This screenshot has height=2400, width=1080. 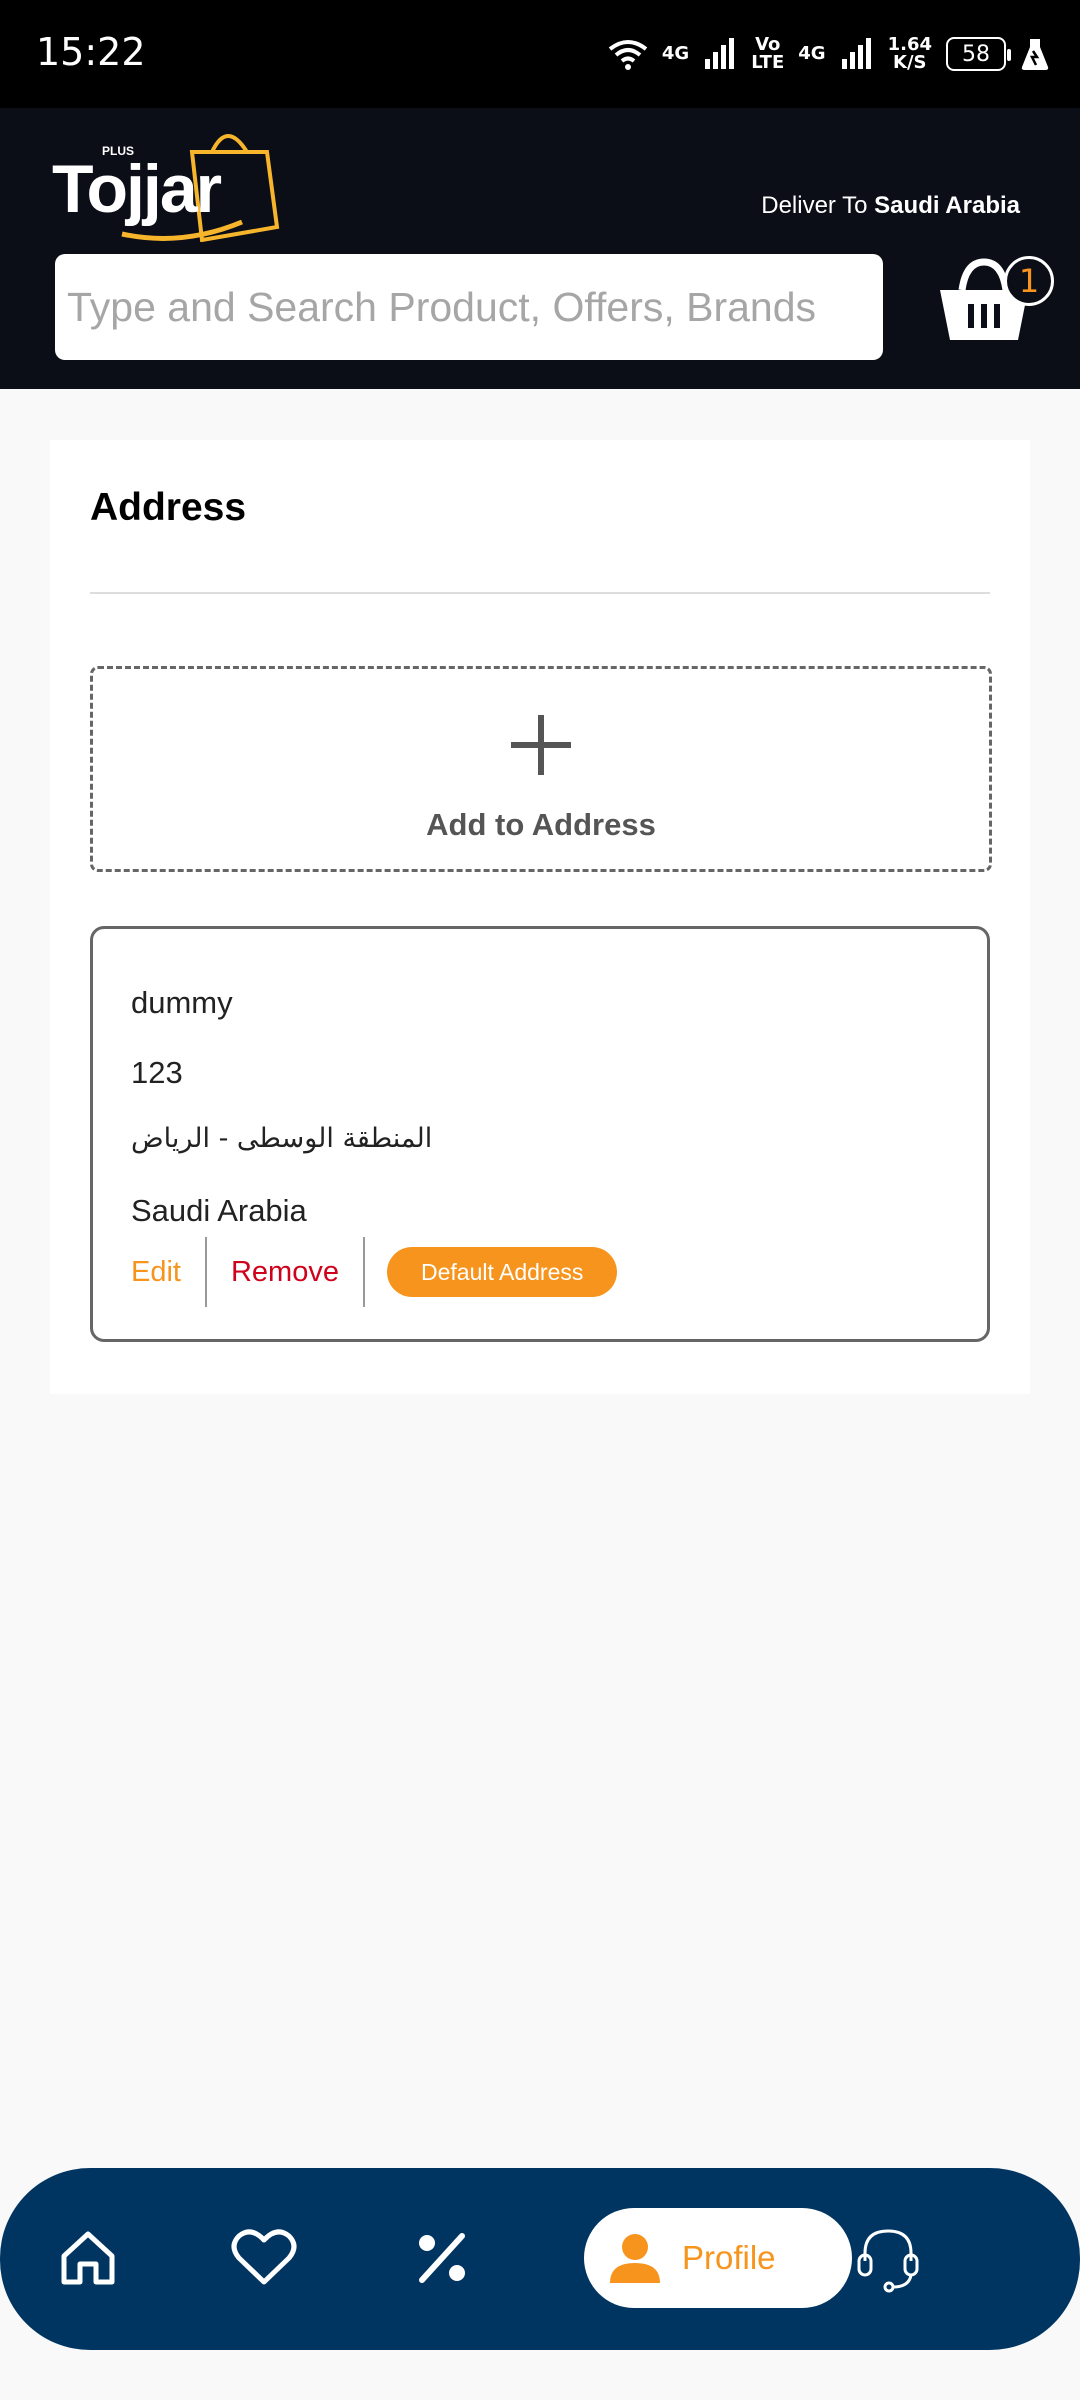 I want to click on search-box, so click(x=469, y=307).